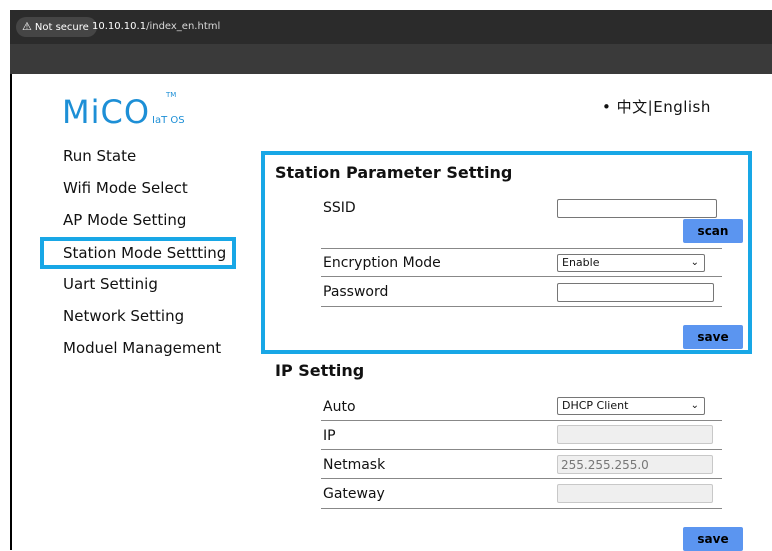 The width and height of the screenshot is (772, 551). What do you see at coordinates (138, 221) in the screenshot?
I see `sidebar-item-ap-mode-setting: AP Mode Setting` at bounding box center [138, 221].